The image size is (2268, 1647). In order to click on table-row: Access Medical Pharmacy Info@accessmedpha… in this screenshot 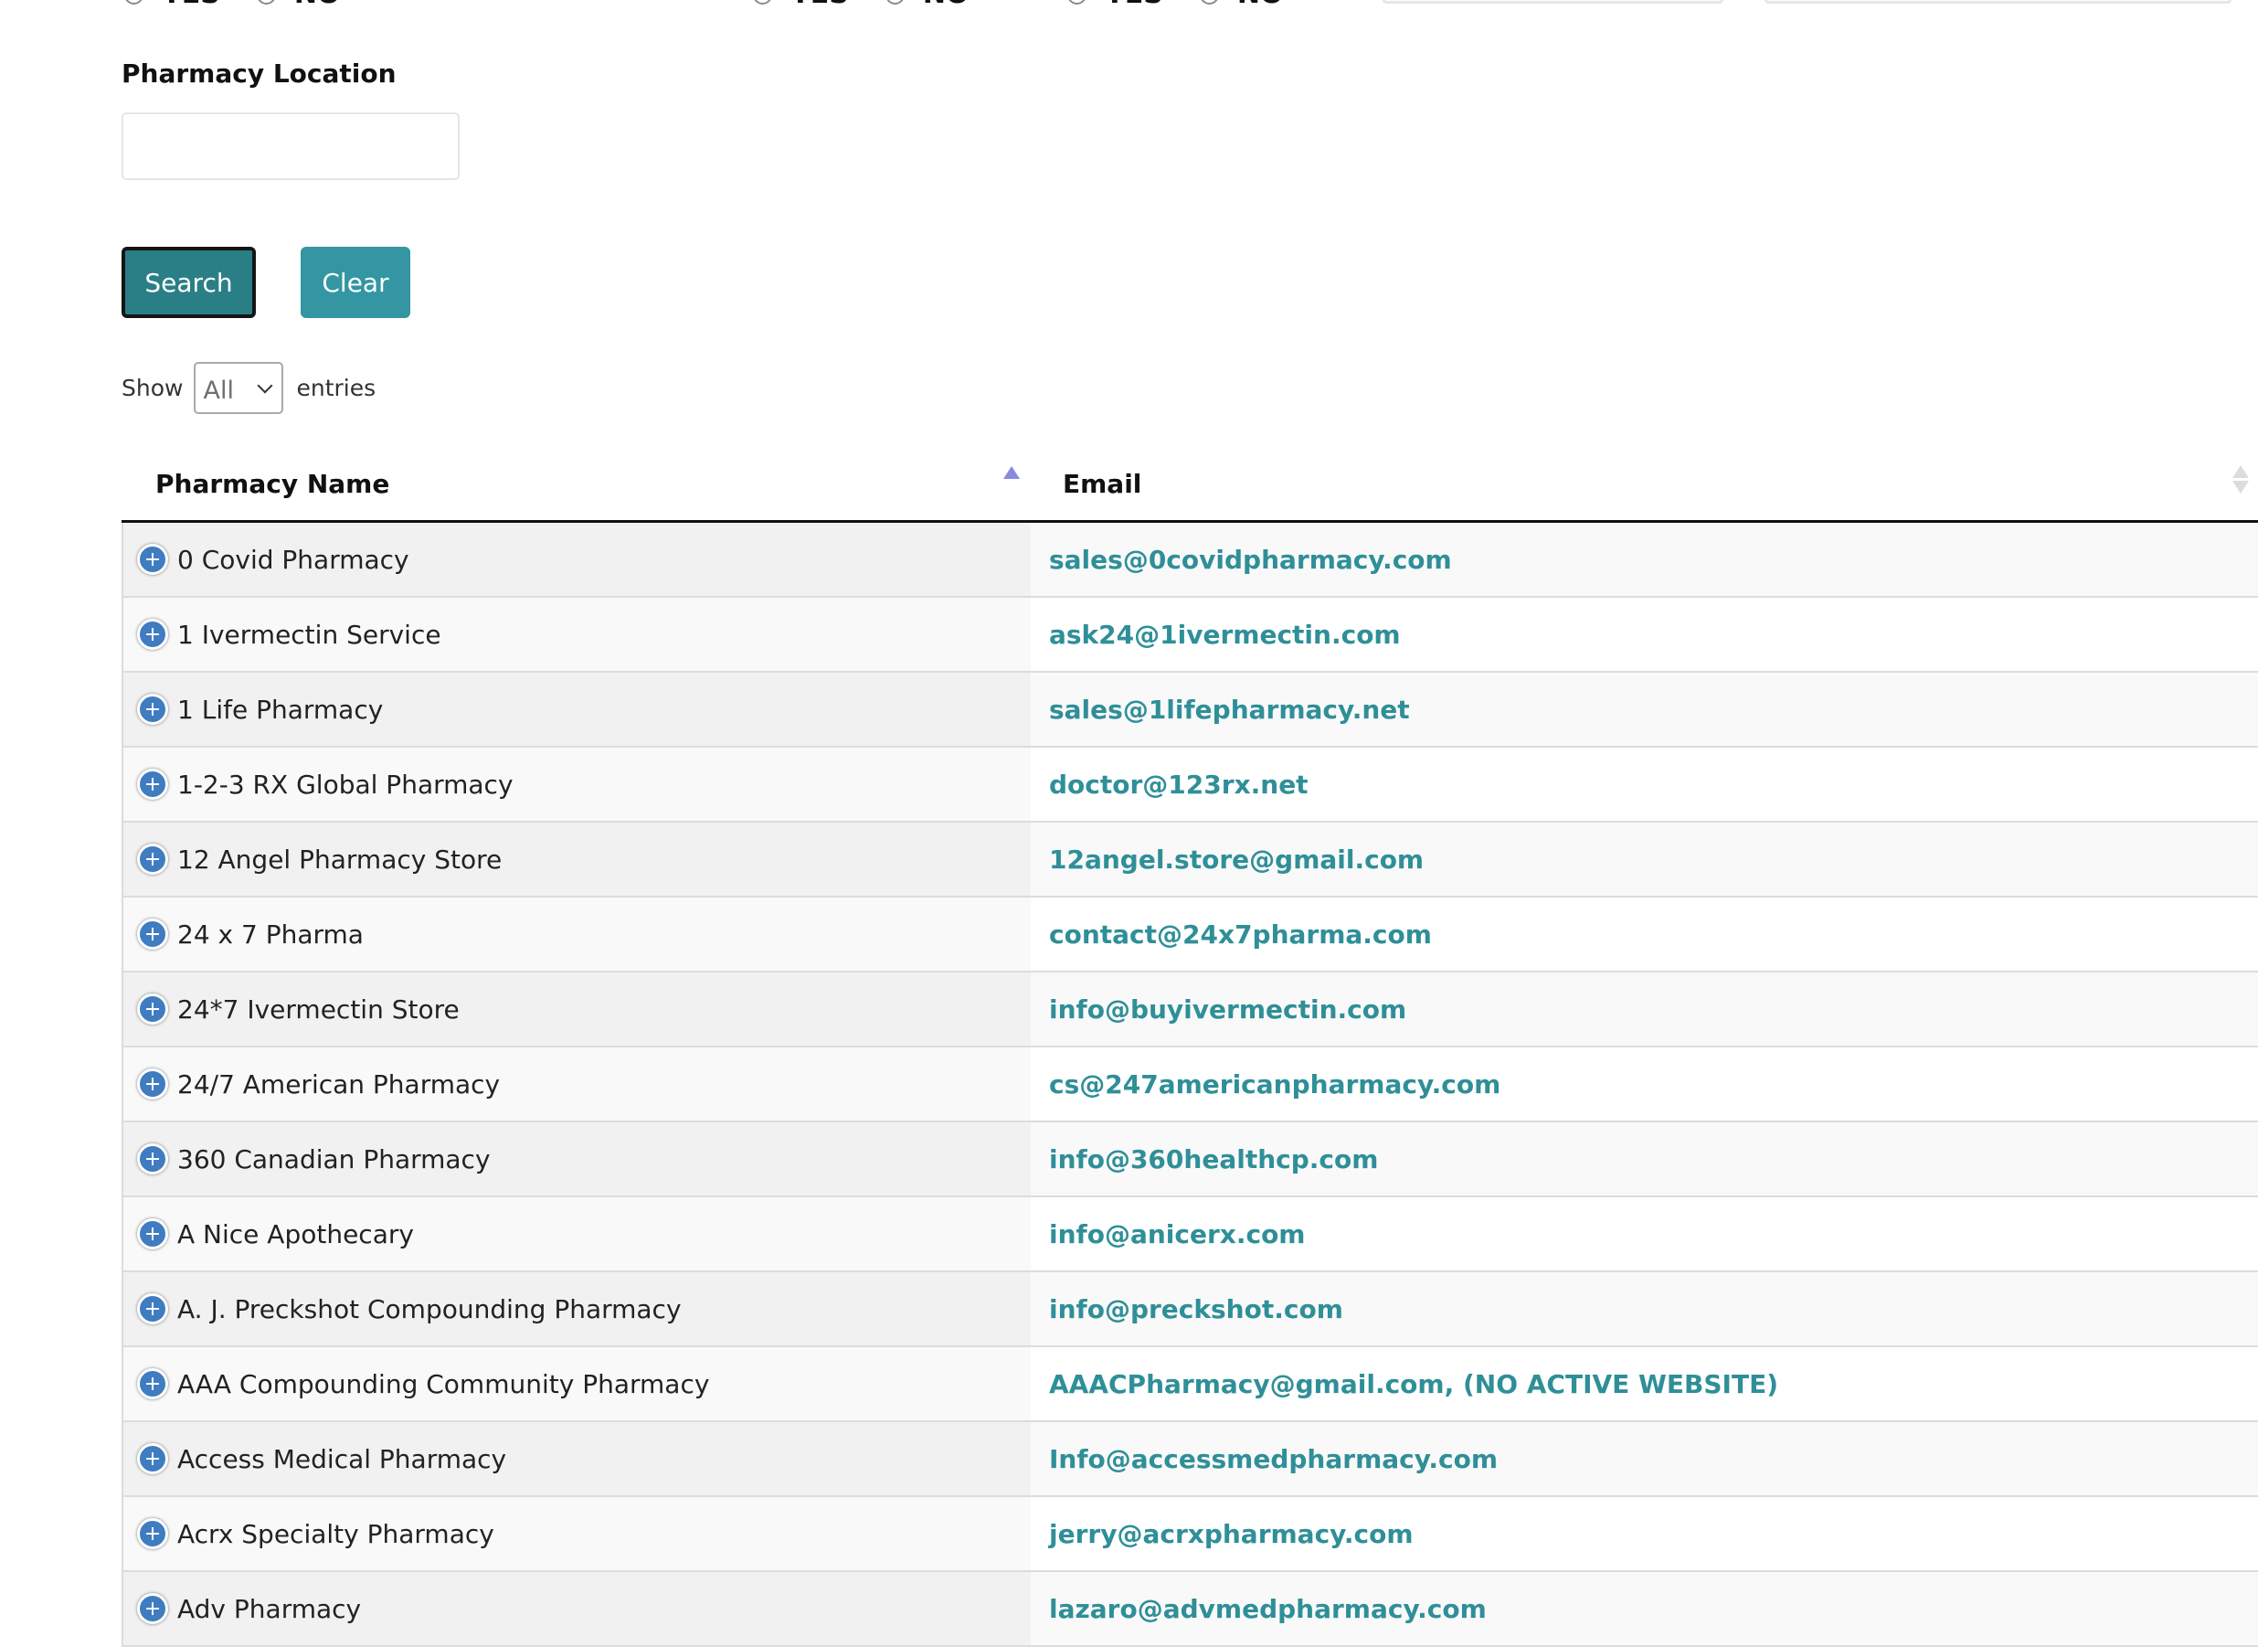, I will do `click(1190, 1459)`.